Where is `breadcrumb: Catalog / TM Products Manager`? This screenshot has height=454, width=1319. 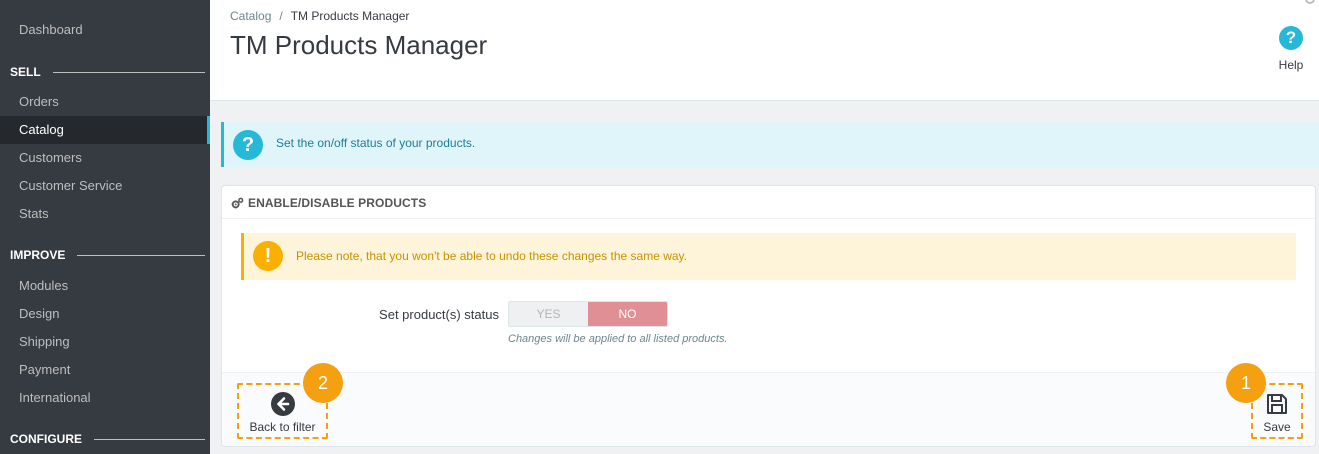 breadcrumb: Catalog / TM Products Manager is located at coordinates (319, 16).